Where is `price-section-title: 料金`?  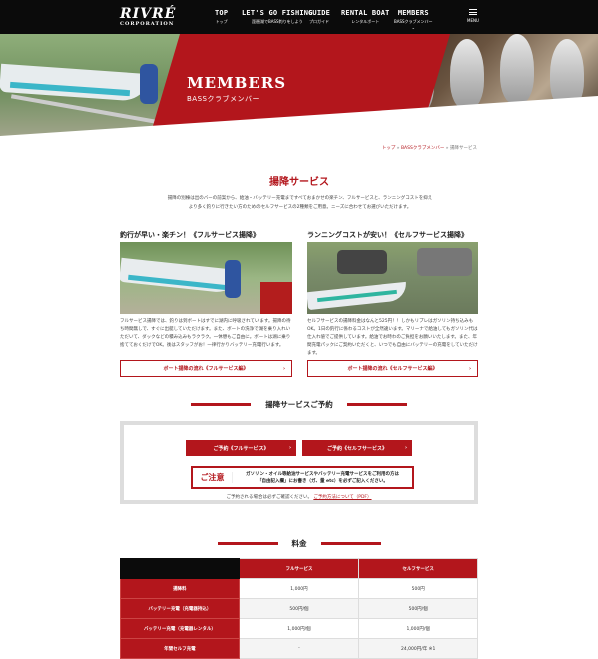 price-section-title: 料金 is located at coordinates (299, 543).